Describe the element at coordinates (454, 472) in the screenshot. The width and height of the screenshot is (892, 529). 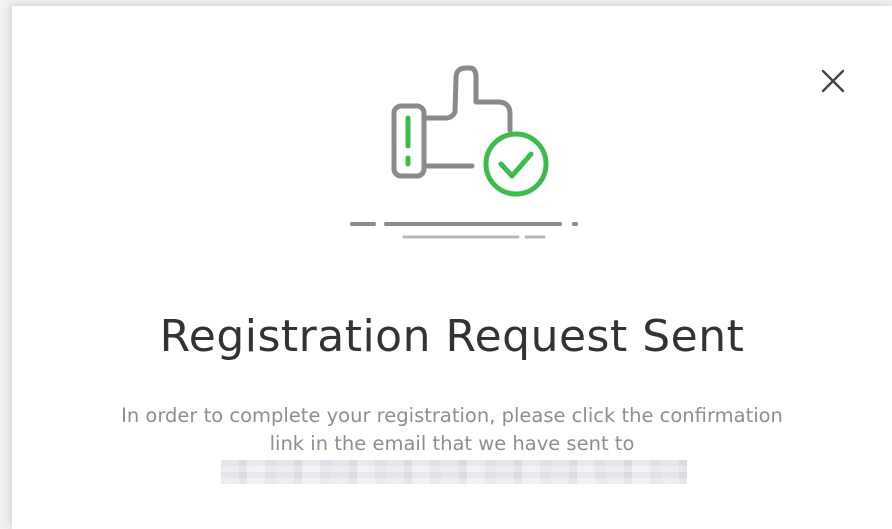
I see `redacted-email-address` at that location.